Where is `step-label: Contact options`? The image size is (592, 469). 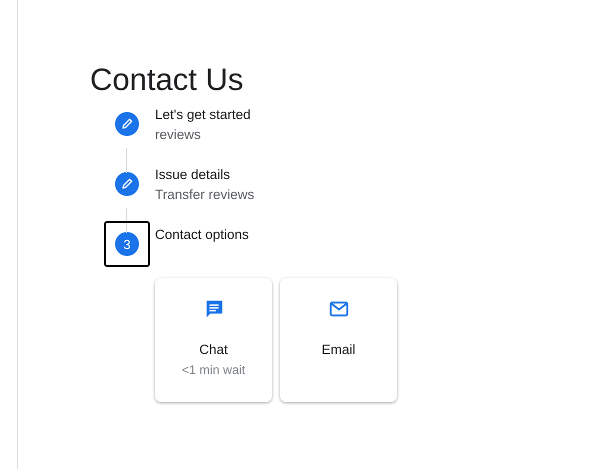 step-label: Contact options is located at coordinates (202, 235).